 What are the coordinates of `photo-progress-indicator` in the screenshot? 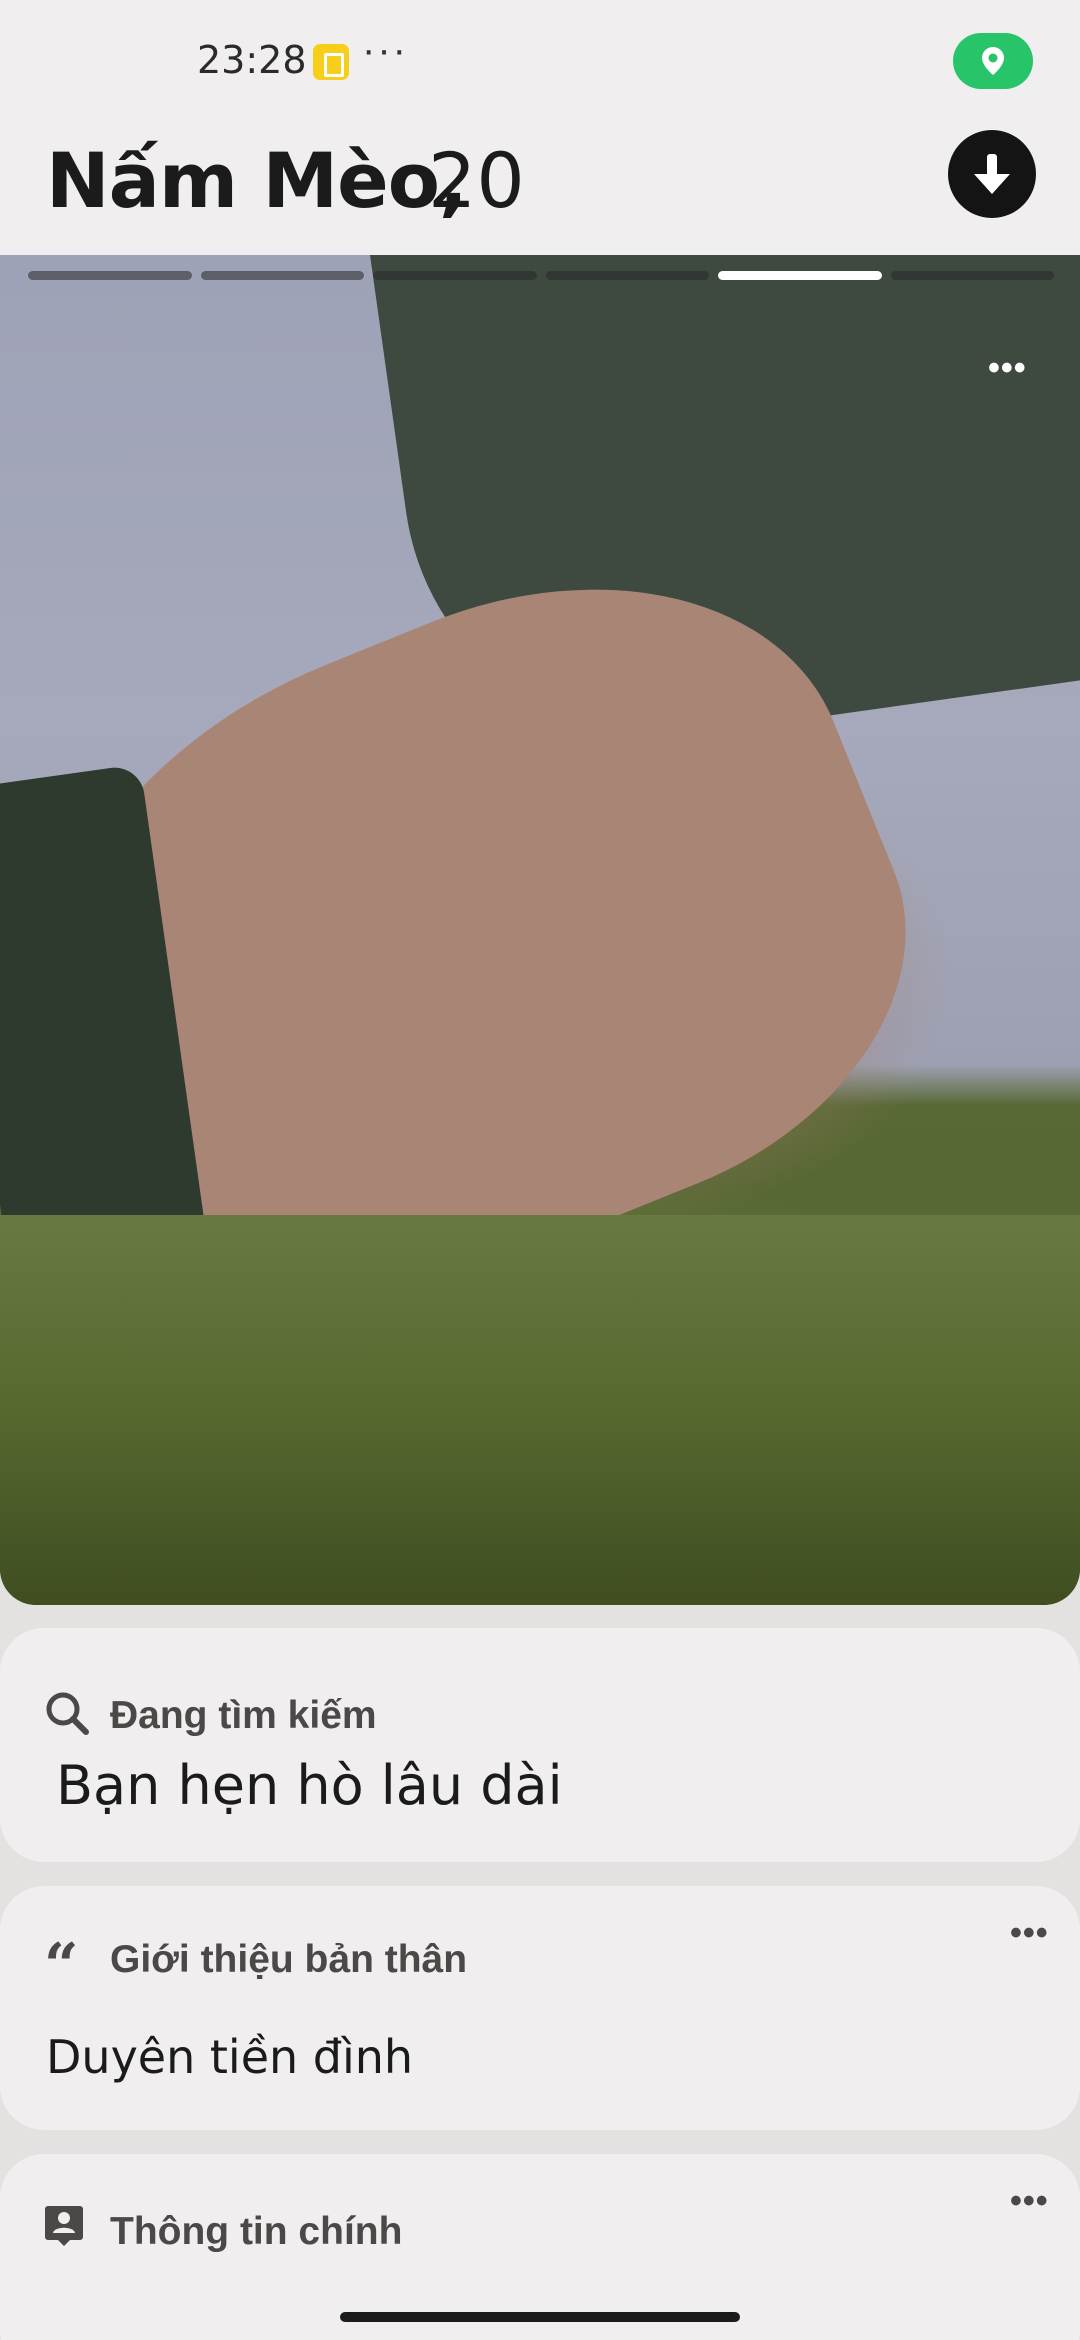 It's located at (541, 275).